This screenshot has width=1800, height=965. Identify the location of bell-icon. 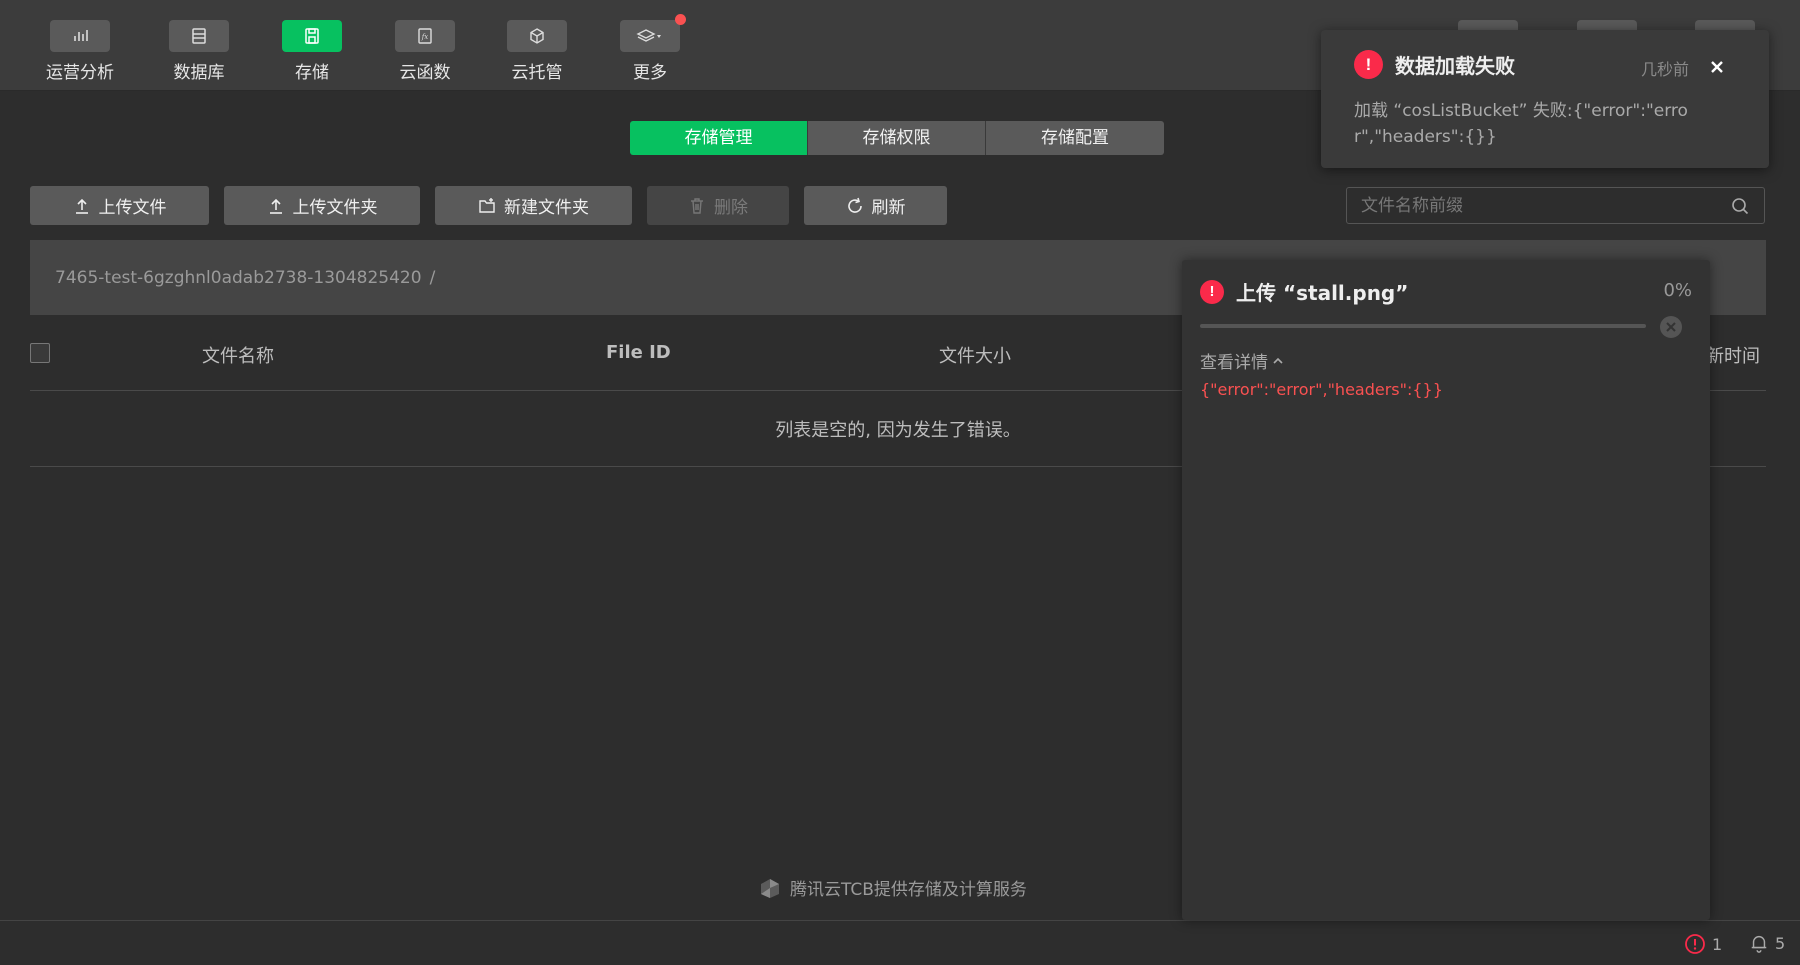
(1759, 944).